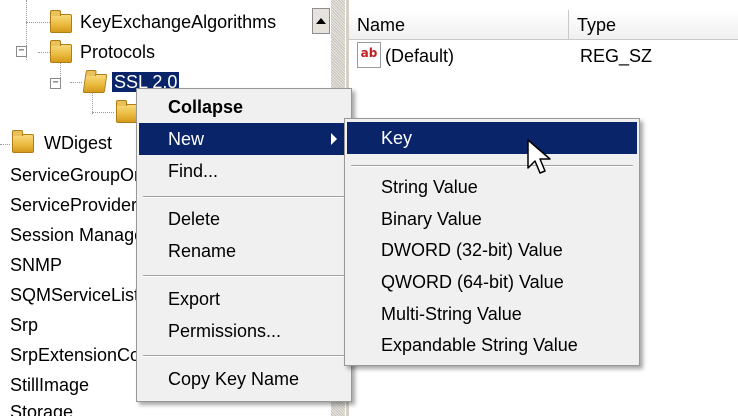  Describe the element at coordinates (539, 156) in the screenshot. I see `mouse-pointer-icon` at that location.